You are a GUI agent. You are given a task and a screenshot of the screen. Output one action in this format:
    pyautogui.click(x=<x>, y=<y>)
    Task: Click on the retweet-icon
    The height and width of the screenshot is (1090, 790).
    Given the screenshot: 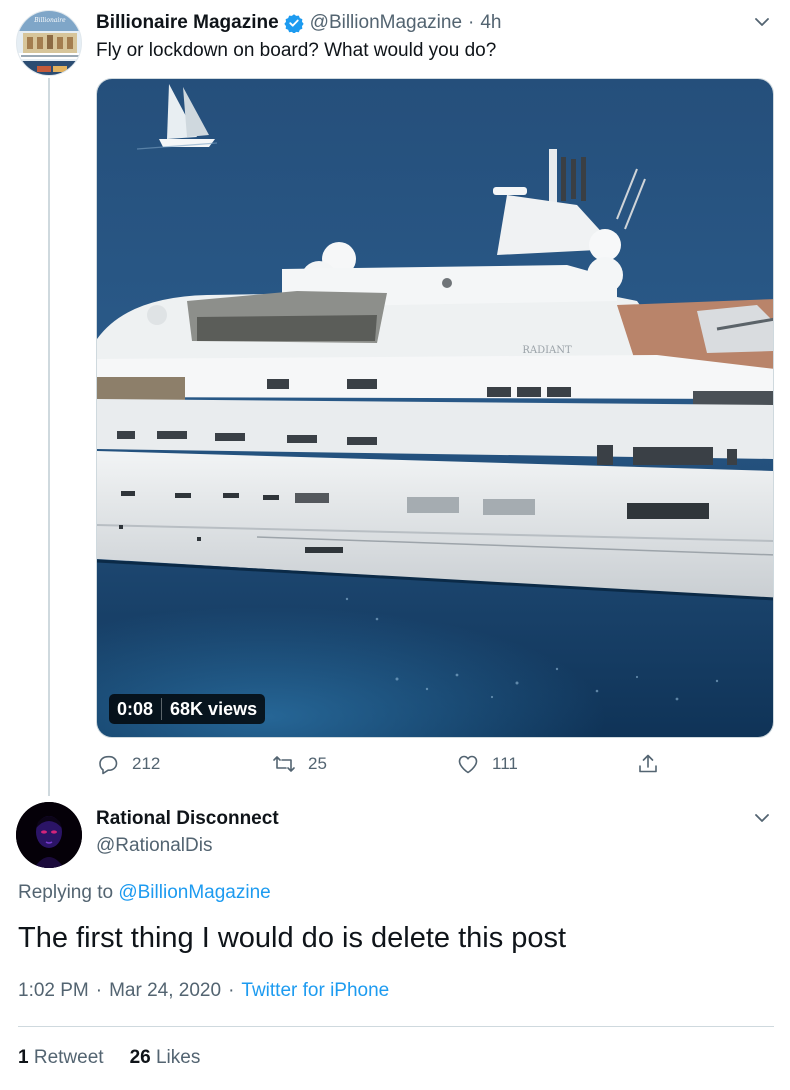 What is the action you would take?
    pyautogui.click(x=284, y=764)
    